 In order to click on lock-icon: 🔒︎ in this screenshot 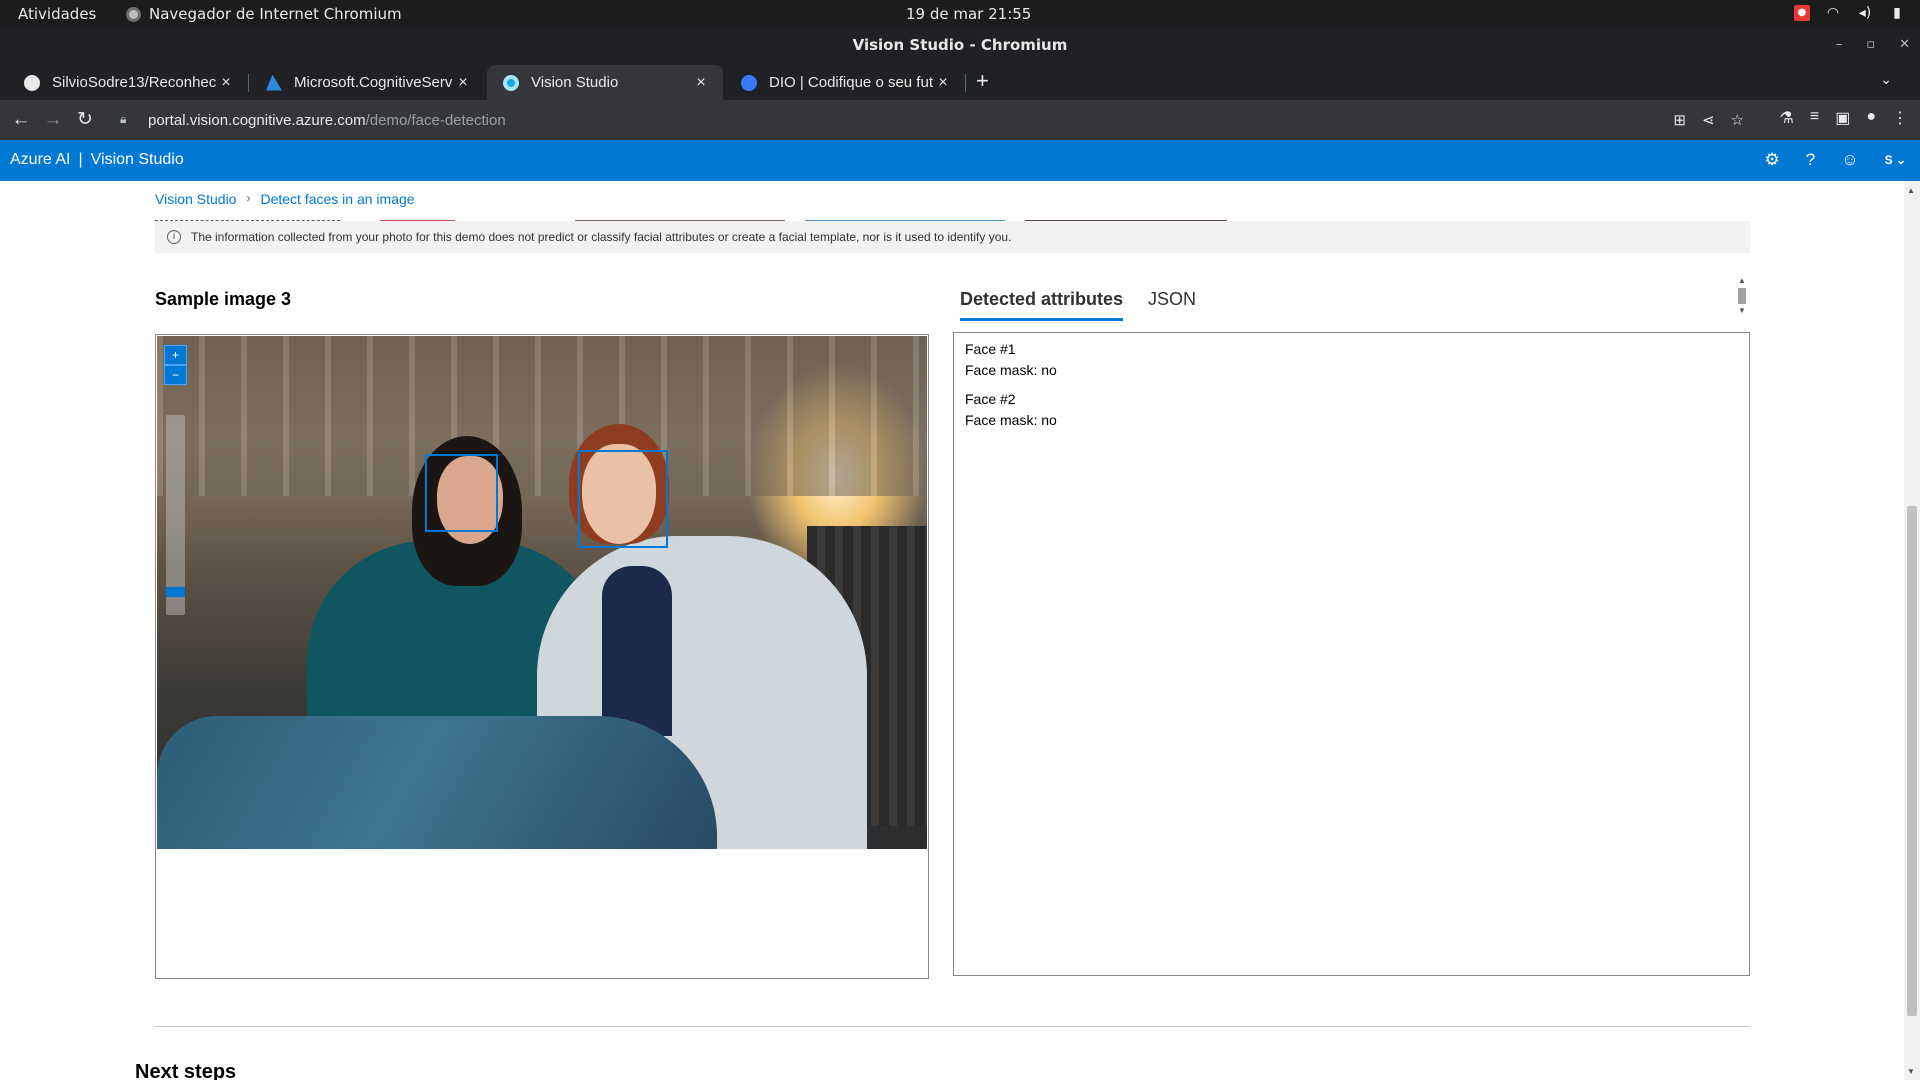, I will do `click(128, 120)`.